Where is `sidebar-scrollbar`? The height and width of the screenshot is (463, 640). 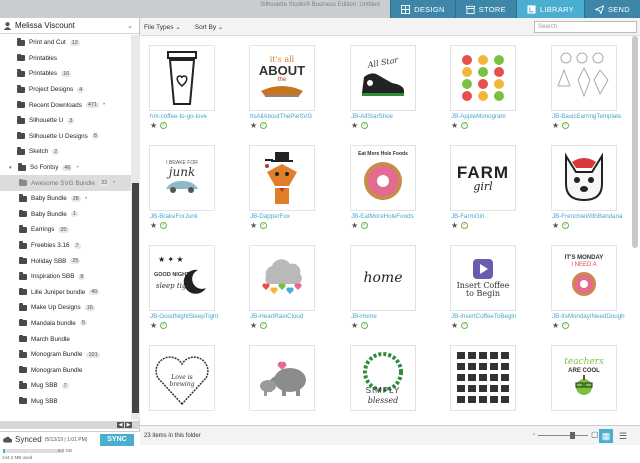
sidebar-scrollbar is located at coordinates (135, 227).